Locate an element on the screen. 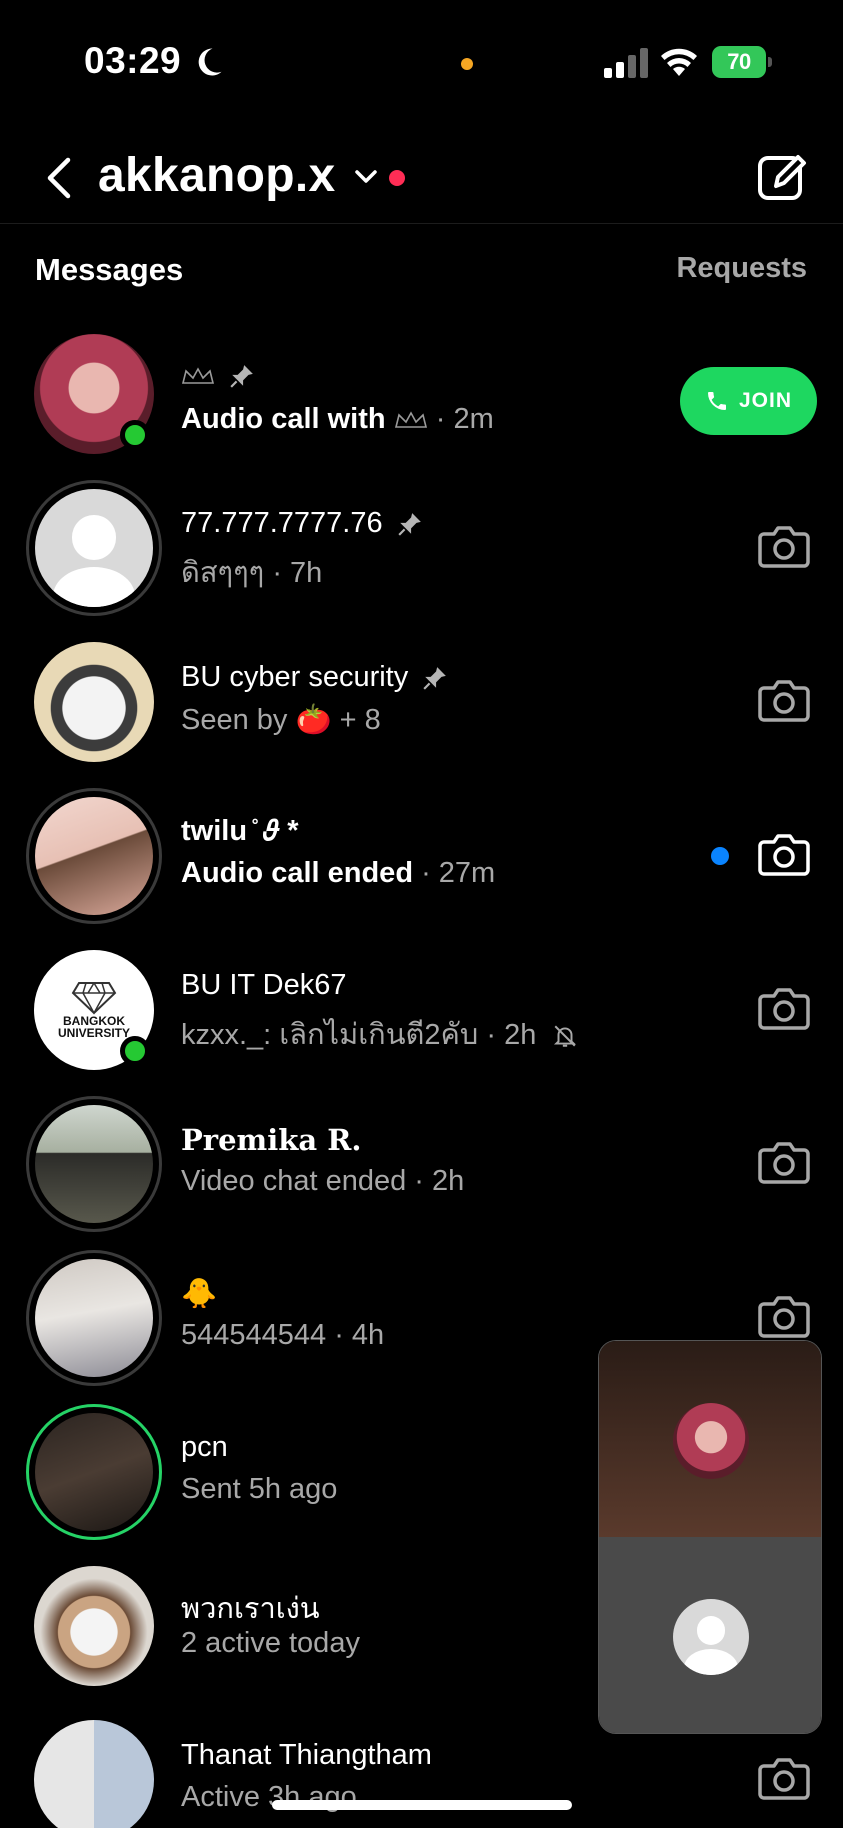  compose-icon is located at coordinates (782, 176).